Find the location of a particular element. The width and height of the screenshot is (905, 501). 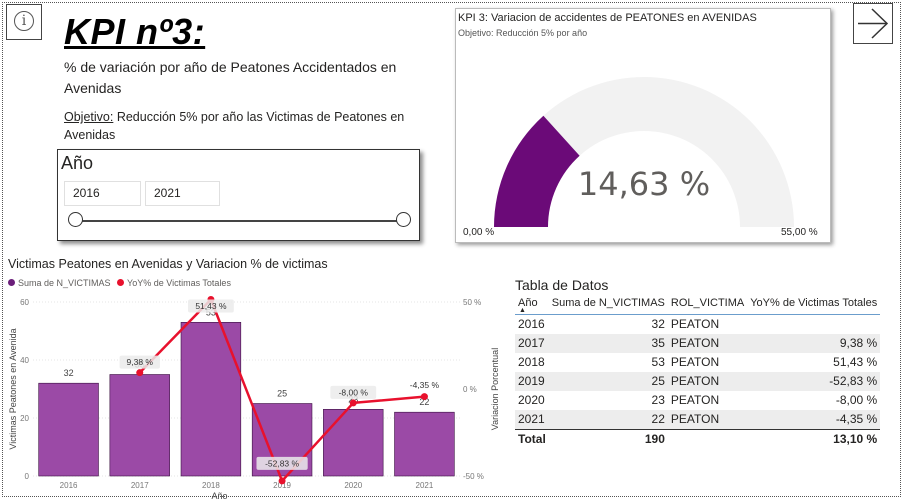

bar-value-label: 32 is located at coordinates (69, 373).